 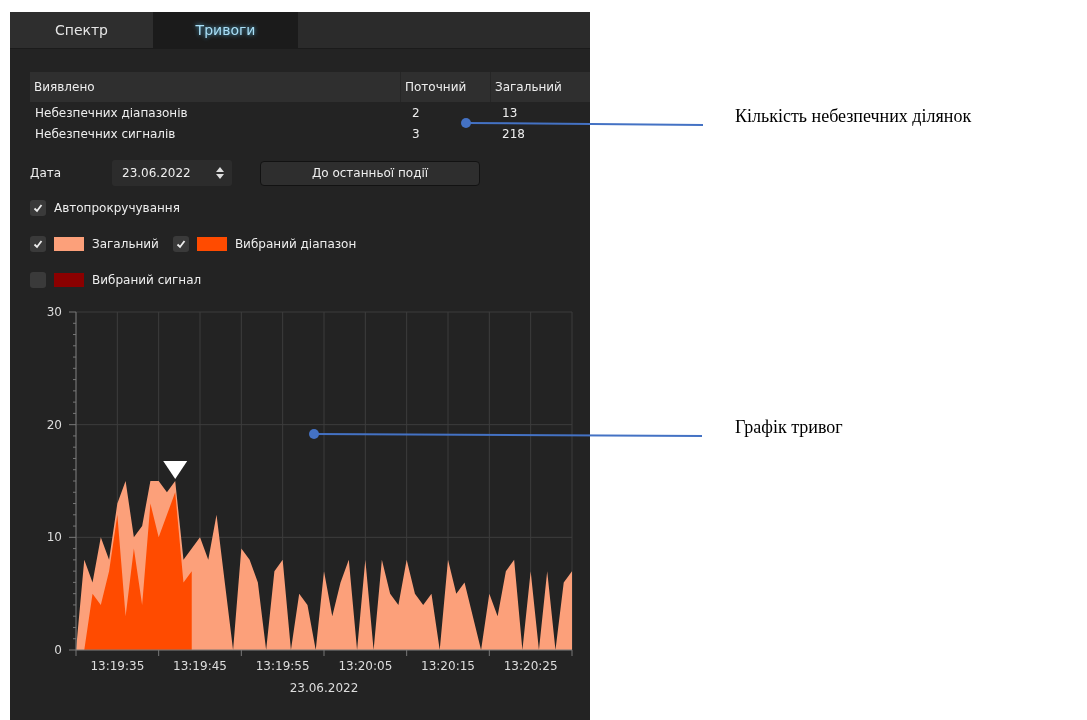 What do you see at coordinates (853, 116) in the screenshot?
I see `callout-text: Кількість небезпечних ділянок` at bounding box center [853, 116].